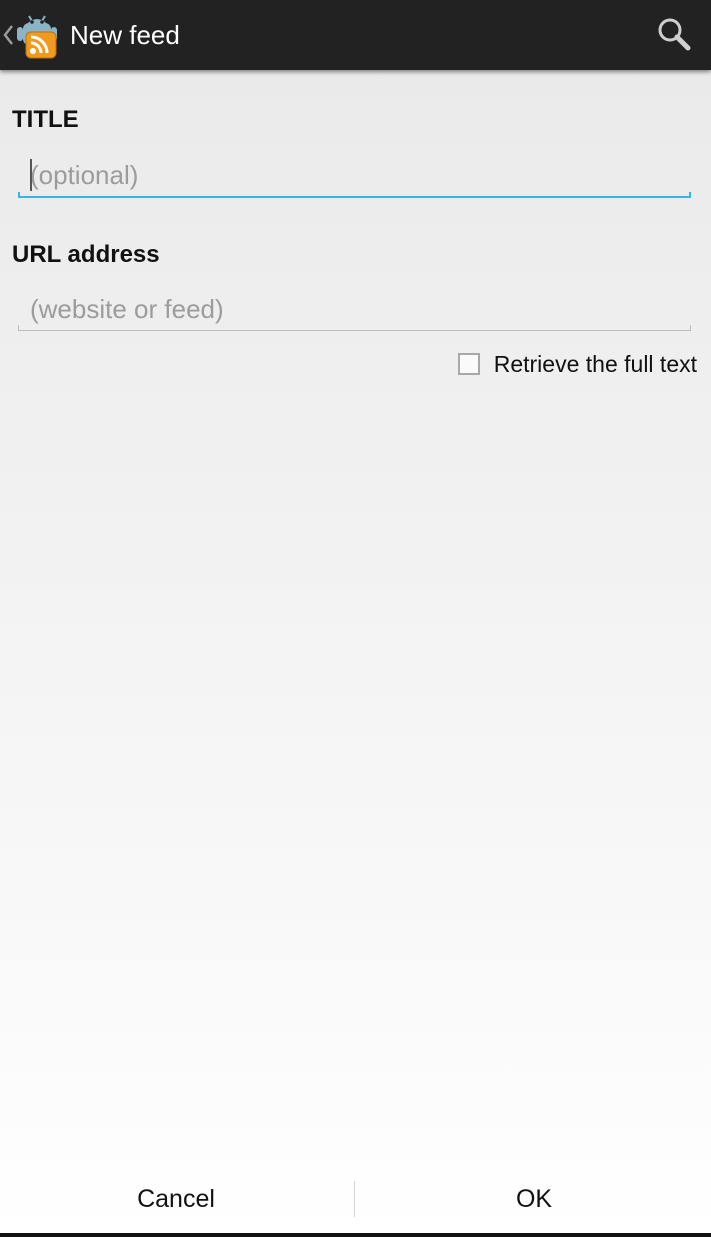 The height and width of the screenshot is (1237, 711). I want to click on text-cursor, so click(31, 175).